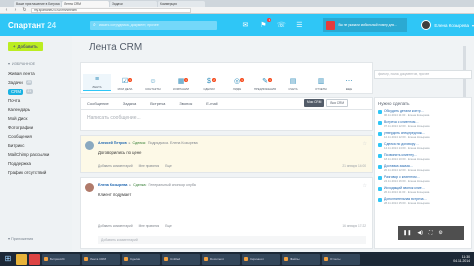 This screenshot has width=474, height=266. What do you see at coordinates (37, 118) in the screenshot?
I see `sidebar-item-disk: Мой Диск` at bounding box center [37, 118].